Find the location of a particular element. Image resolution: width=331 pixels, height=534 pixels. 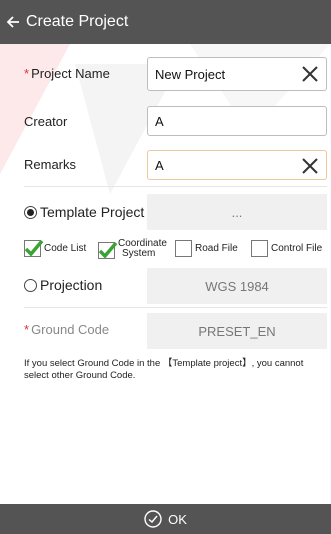

radio-selected-icon is located at coordinates (30, 212).